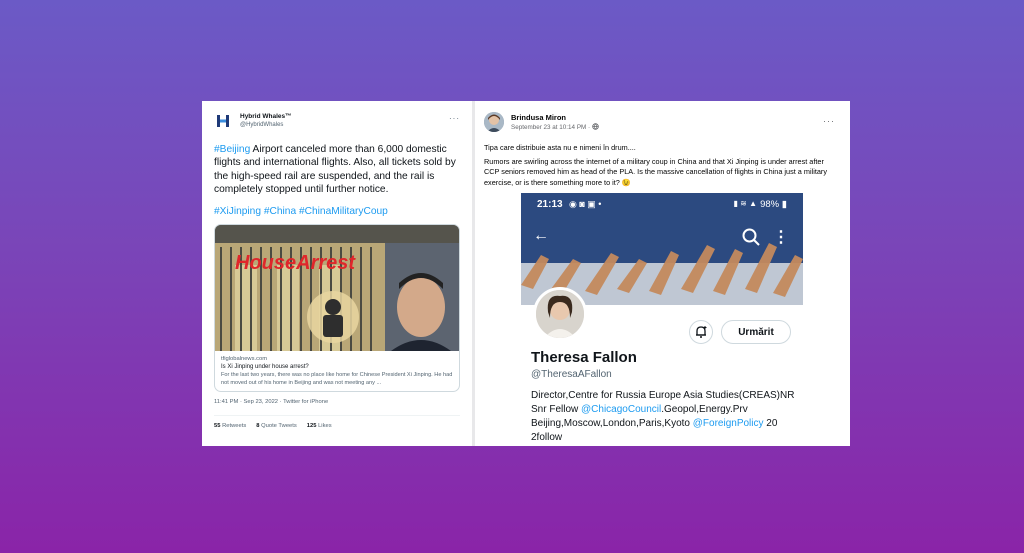 The height and width of the screenshot is (553, 1024). I want to click on likes-stat: 125 Likes, so click(319, 426).